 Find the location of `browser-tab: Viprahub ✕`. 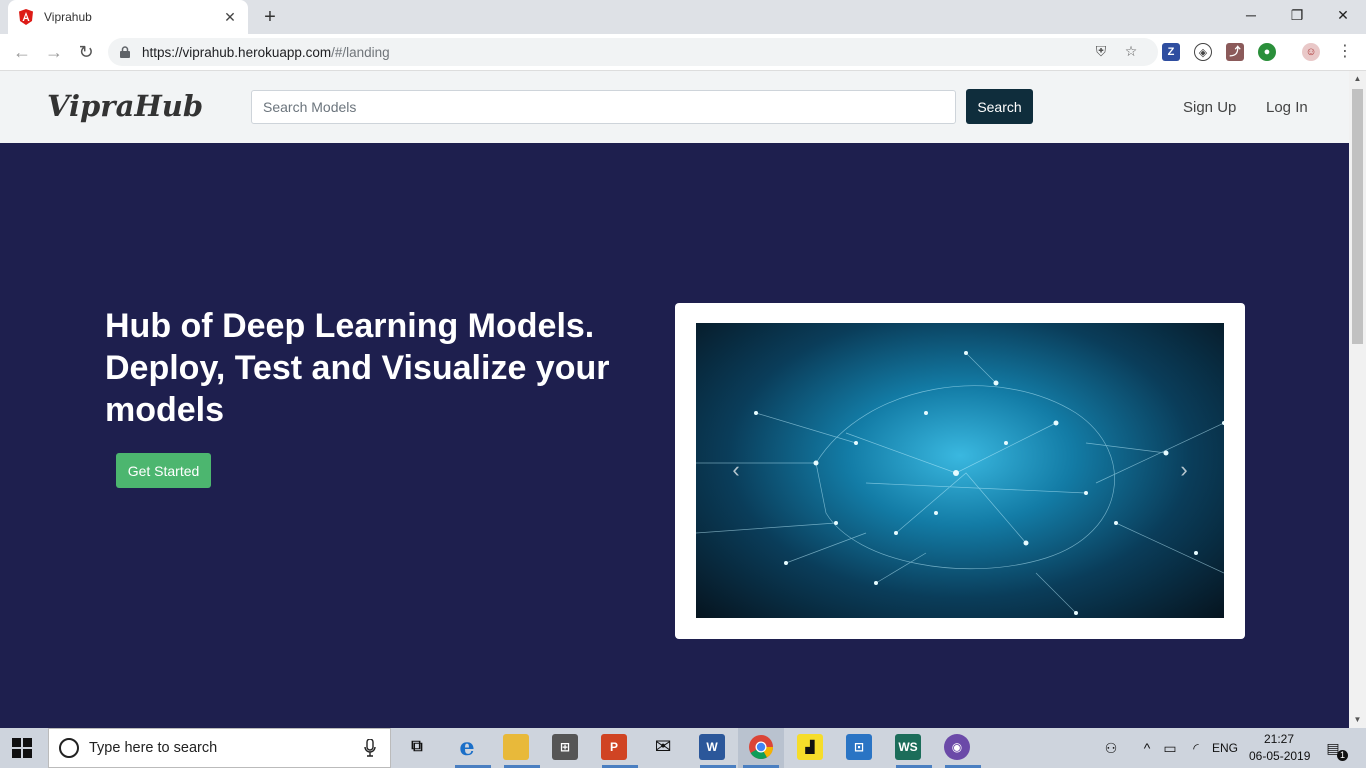

browser-tab: Viprahub ✕ is located at coordinates (128, 17).